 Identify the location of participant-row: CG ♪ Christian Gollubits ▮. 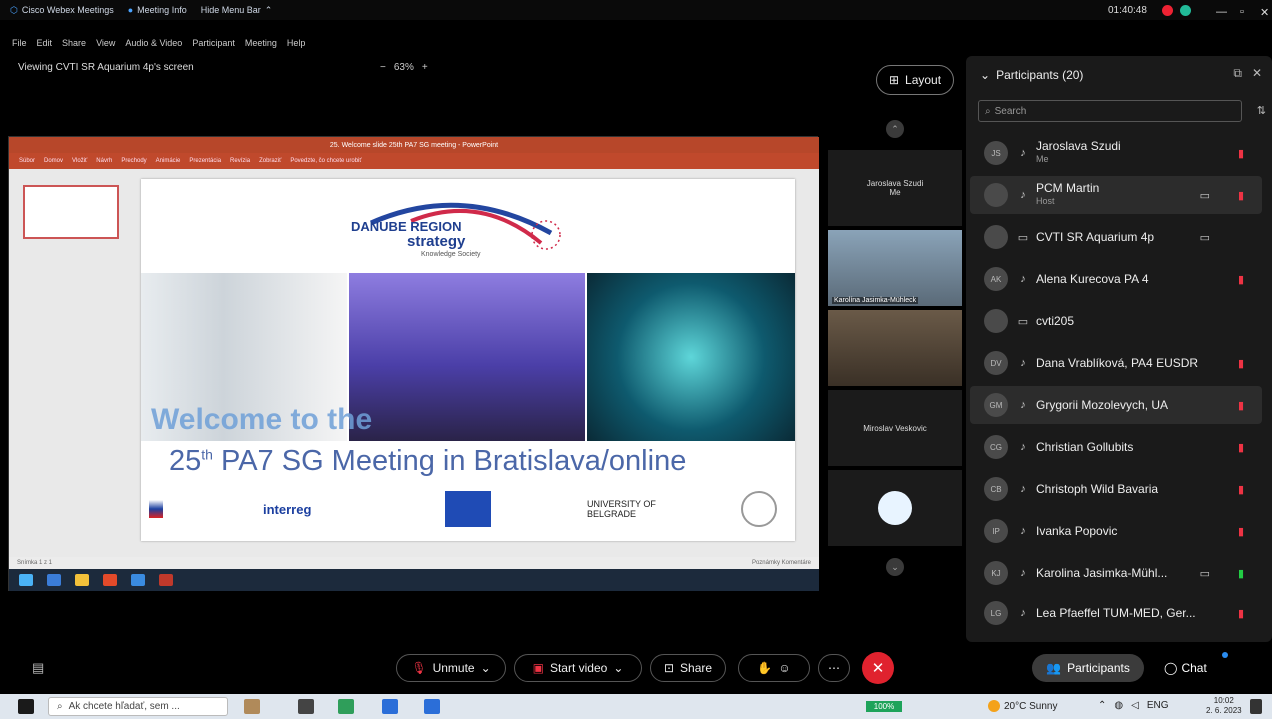
(1116, 447).